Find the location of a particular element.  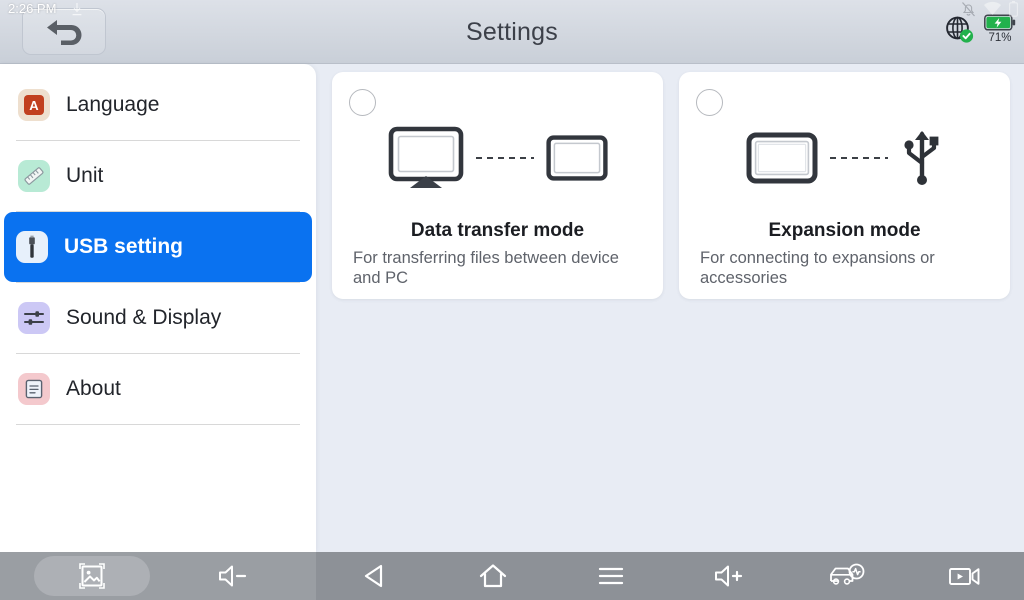

menu-button is located at coordinates (611, 576).